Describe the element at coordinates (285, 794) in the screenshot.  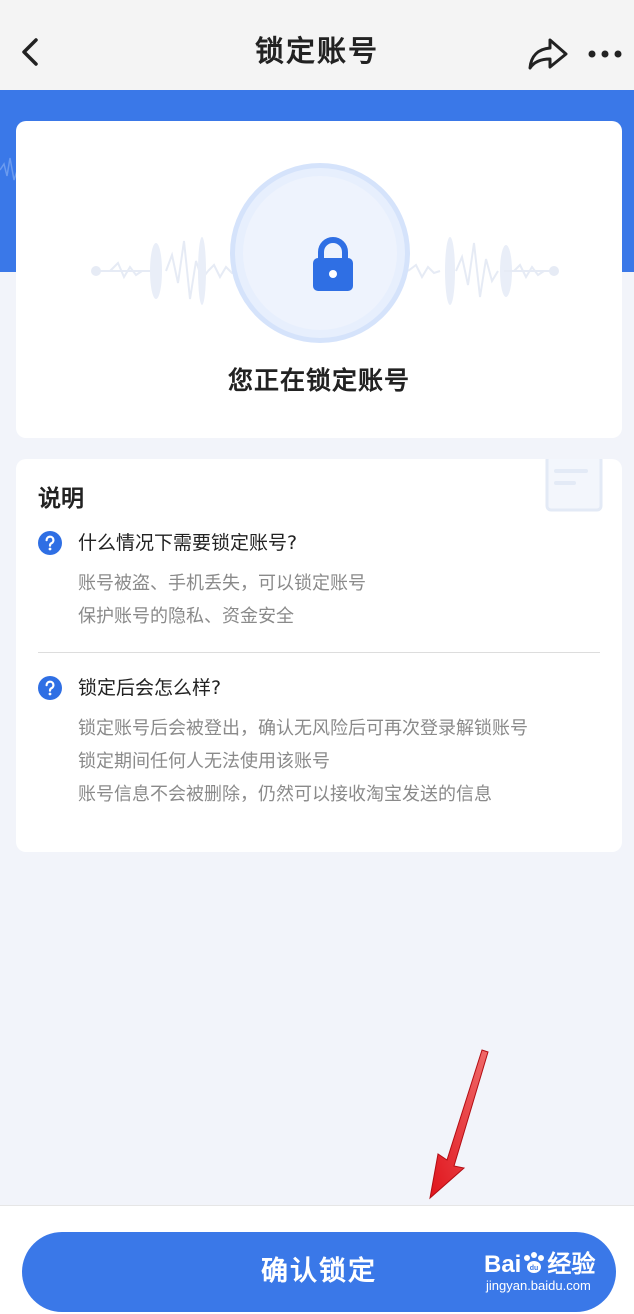
I see `faq-answer-line: 账号信息不会被删除，仍然可以接收淘宝发送的信息` at that location.